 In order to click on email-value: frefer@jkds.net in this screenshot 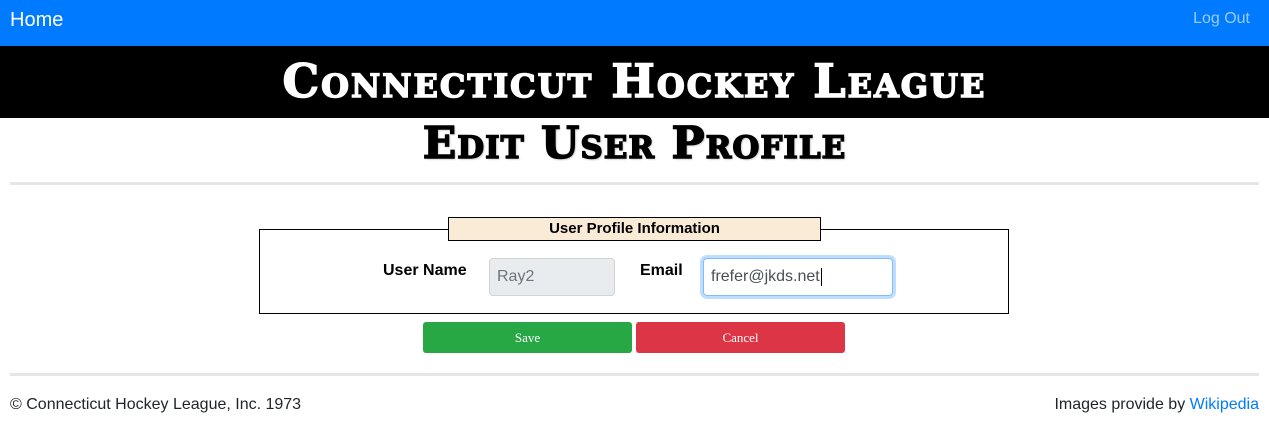, I will do `click(765, 276)`.